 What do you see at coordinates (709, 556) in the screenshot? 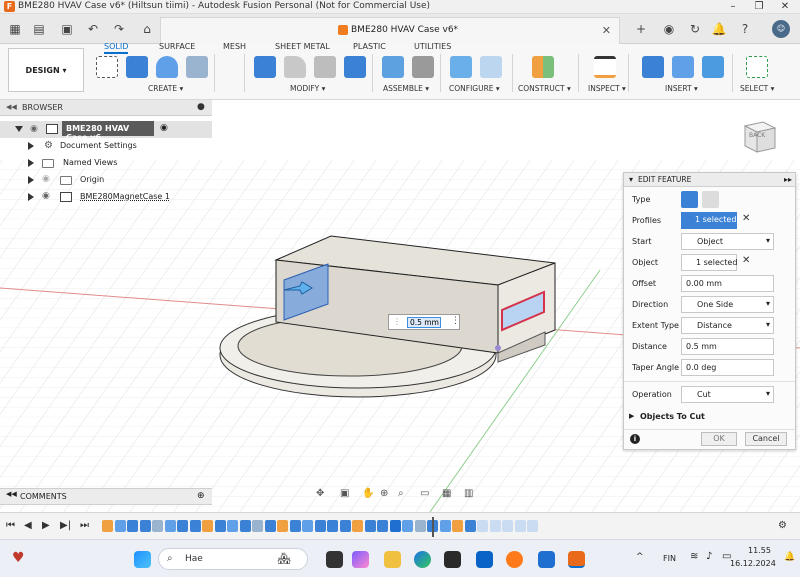
I see `volume-icon: ♪` at bounding box center [709, 556].